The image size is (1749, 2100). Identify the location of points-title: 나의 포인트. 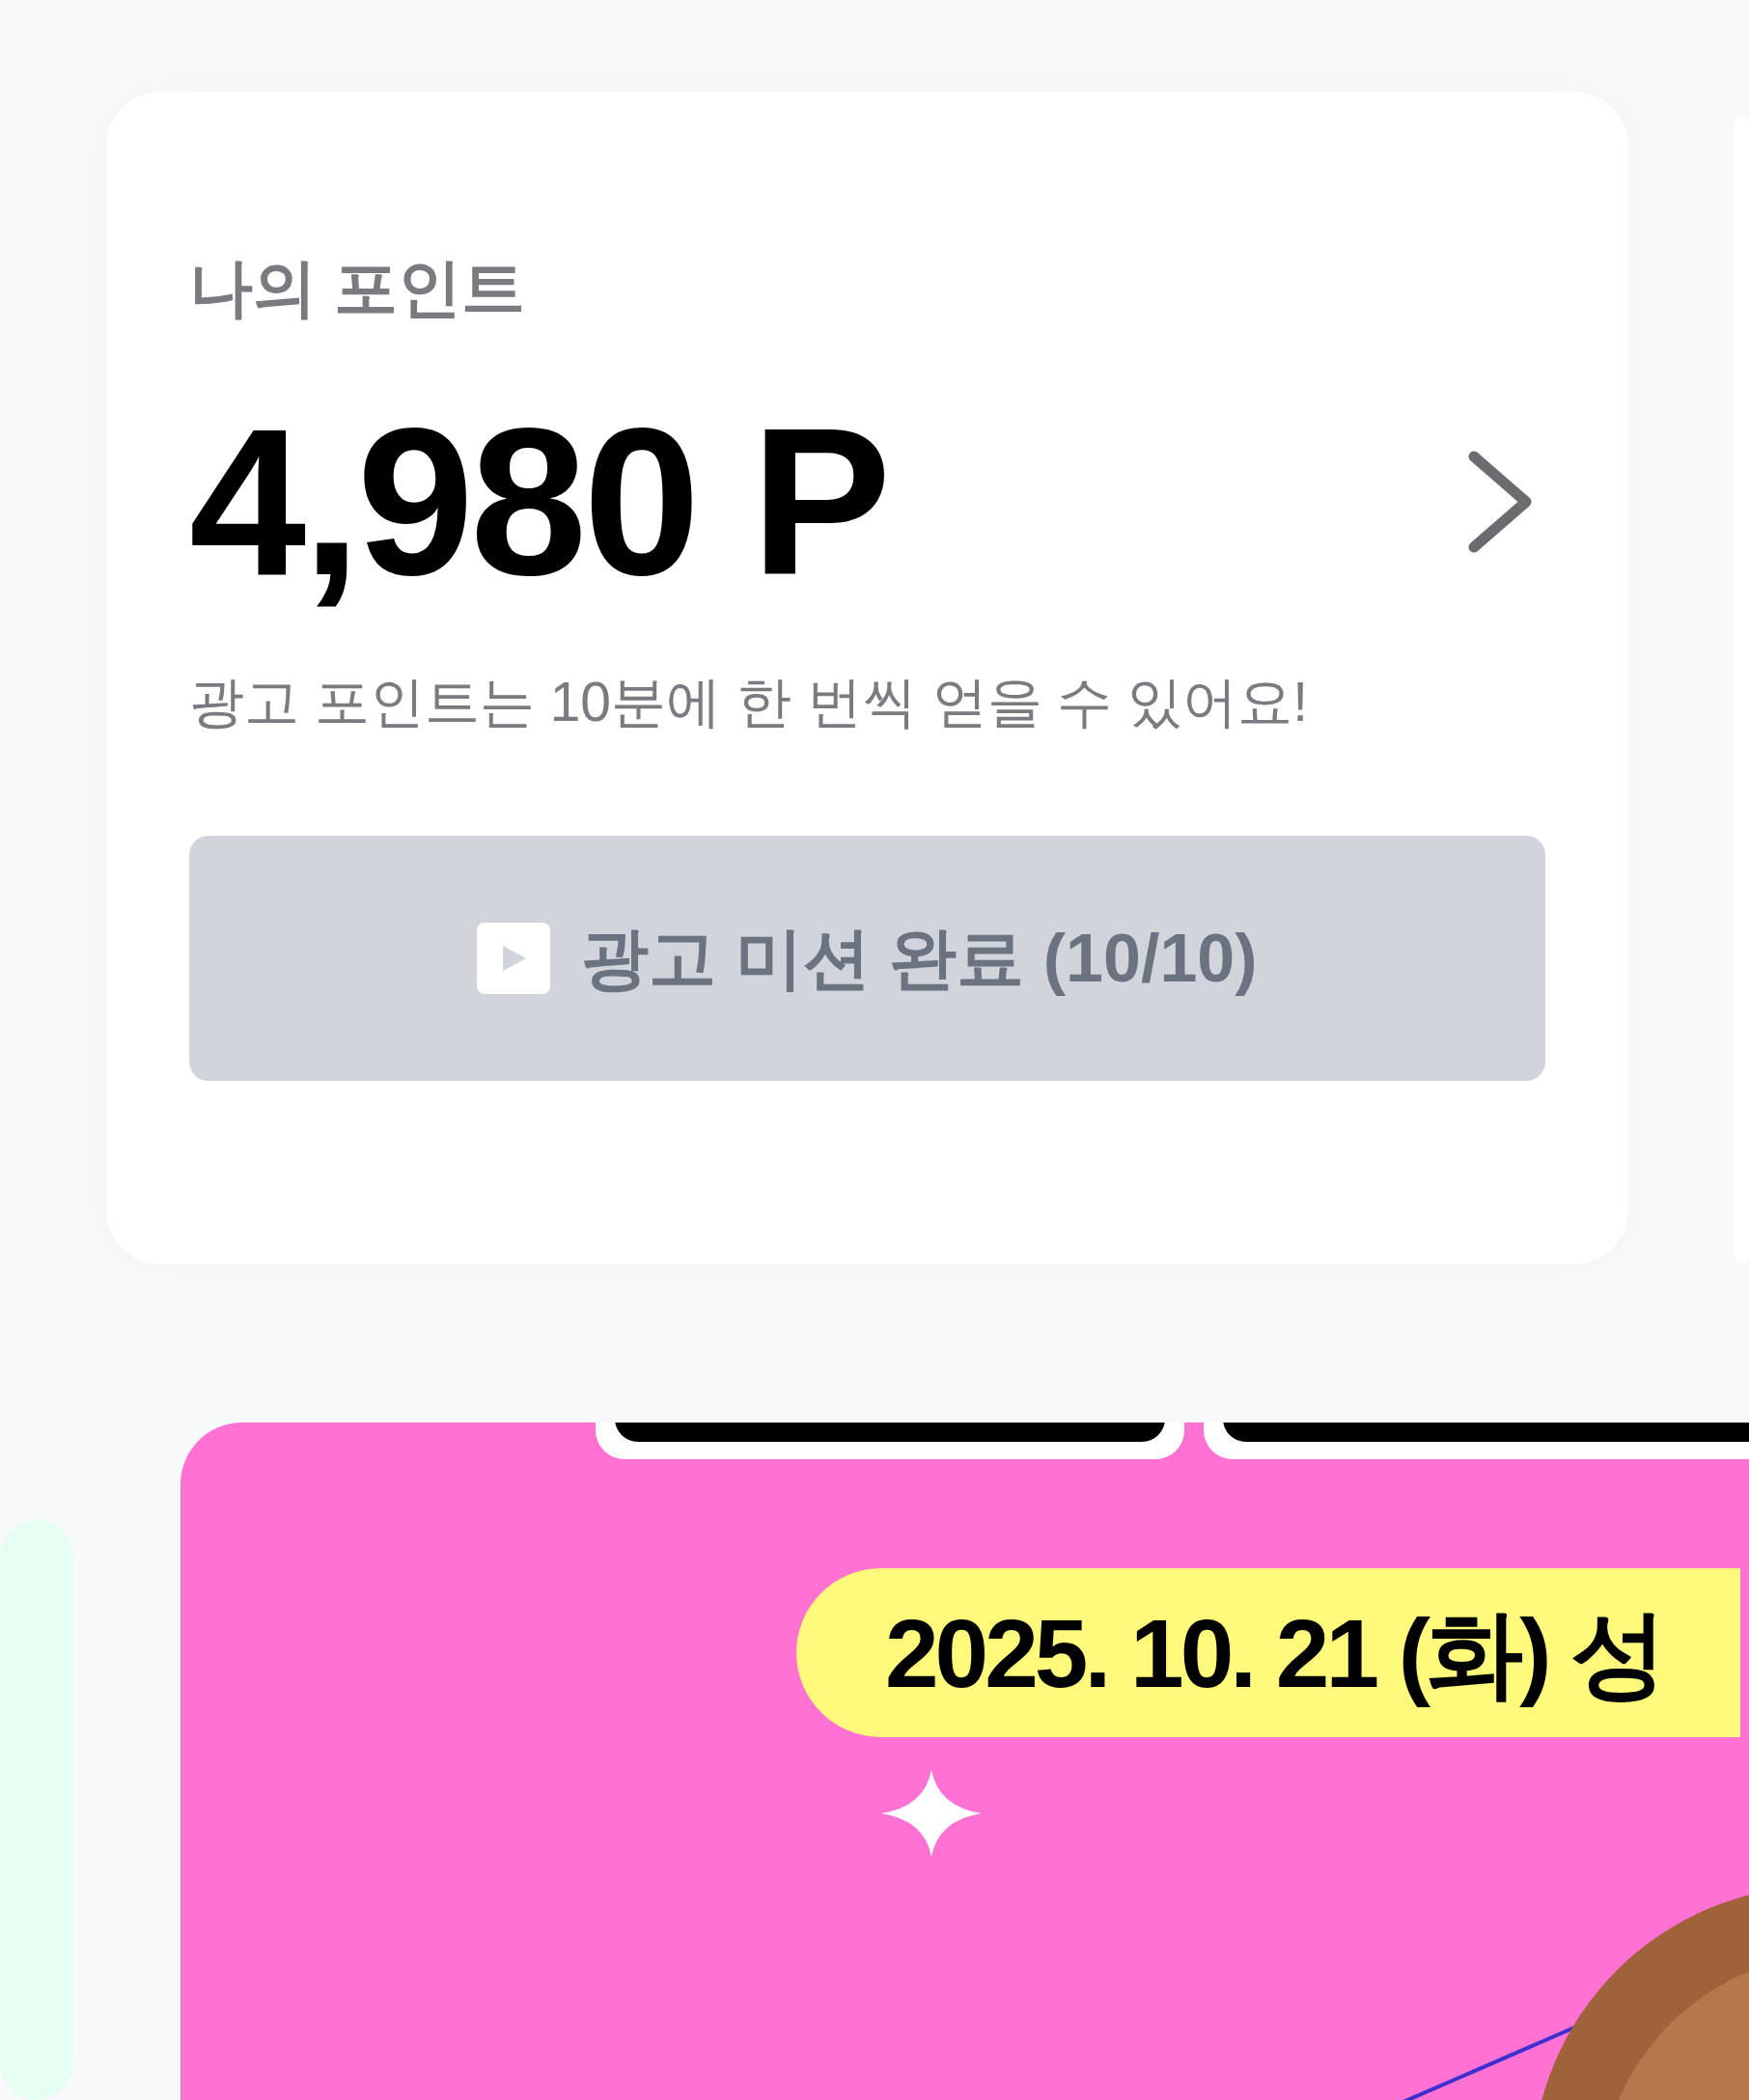
(358, 287).